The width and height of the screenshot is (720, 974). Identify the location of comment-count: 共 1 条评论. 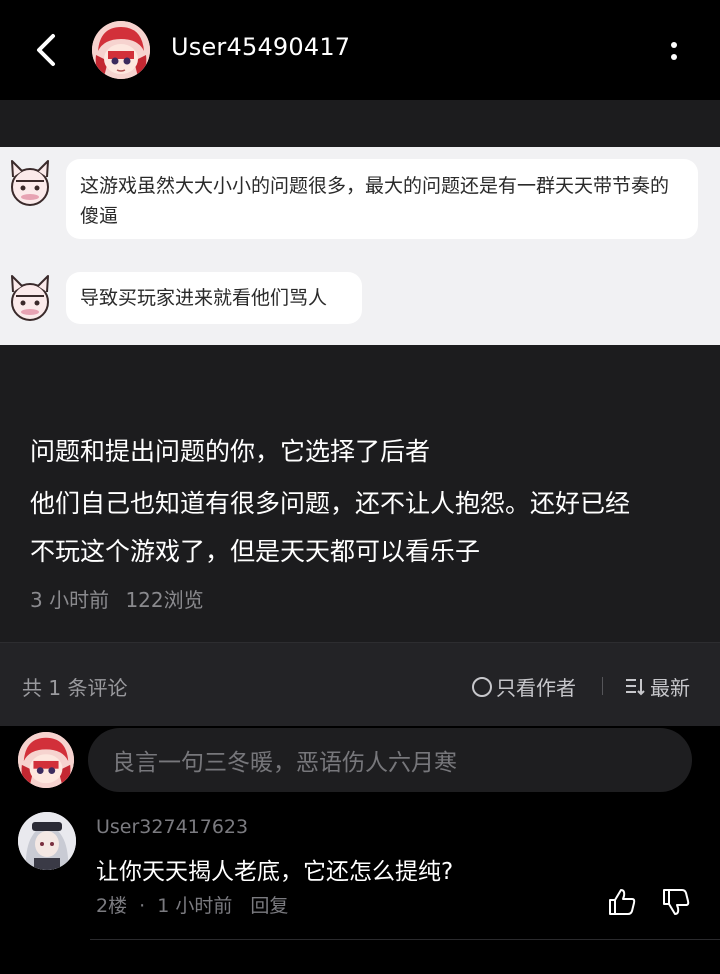
(75, 688).